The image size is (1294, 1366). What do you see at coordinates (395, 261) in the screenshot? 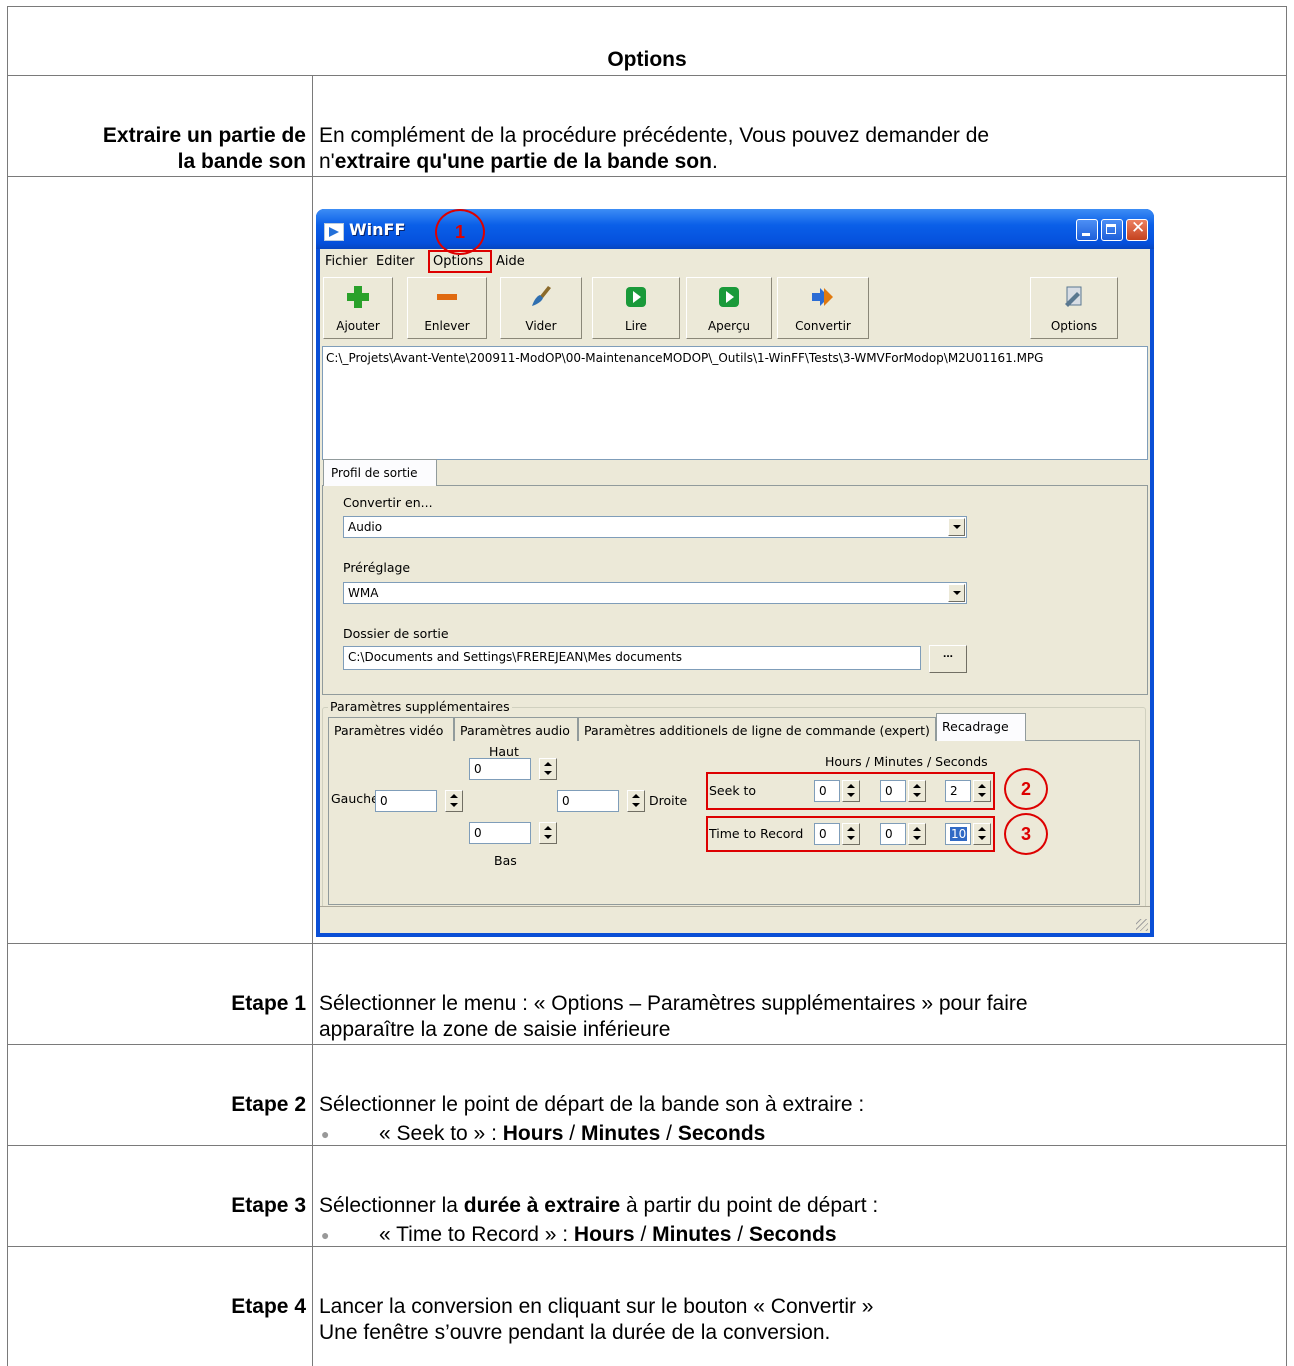
I see `menu-editer: Editer` at bounding box center [395, 261].